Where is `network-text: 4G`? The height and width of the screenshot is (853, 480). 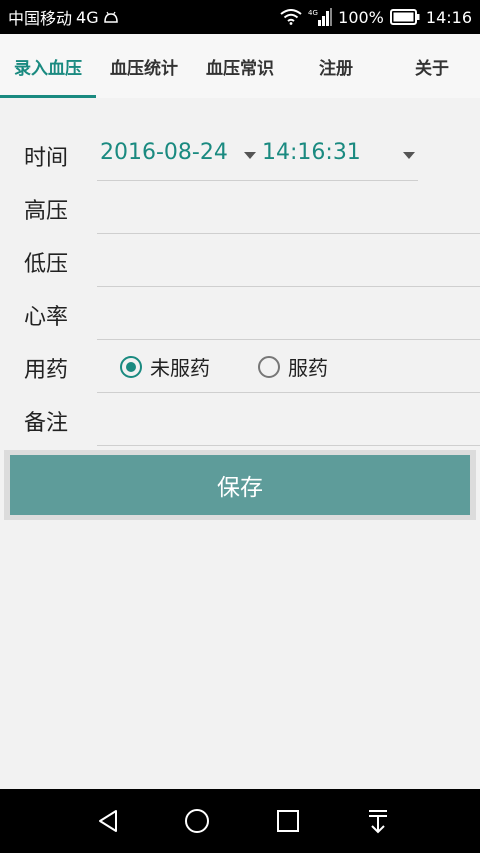 network-text: 4G is located at coordinates (87, 17).